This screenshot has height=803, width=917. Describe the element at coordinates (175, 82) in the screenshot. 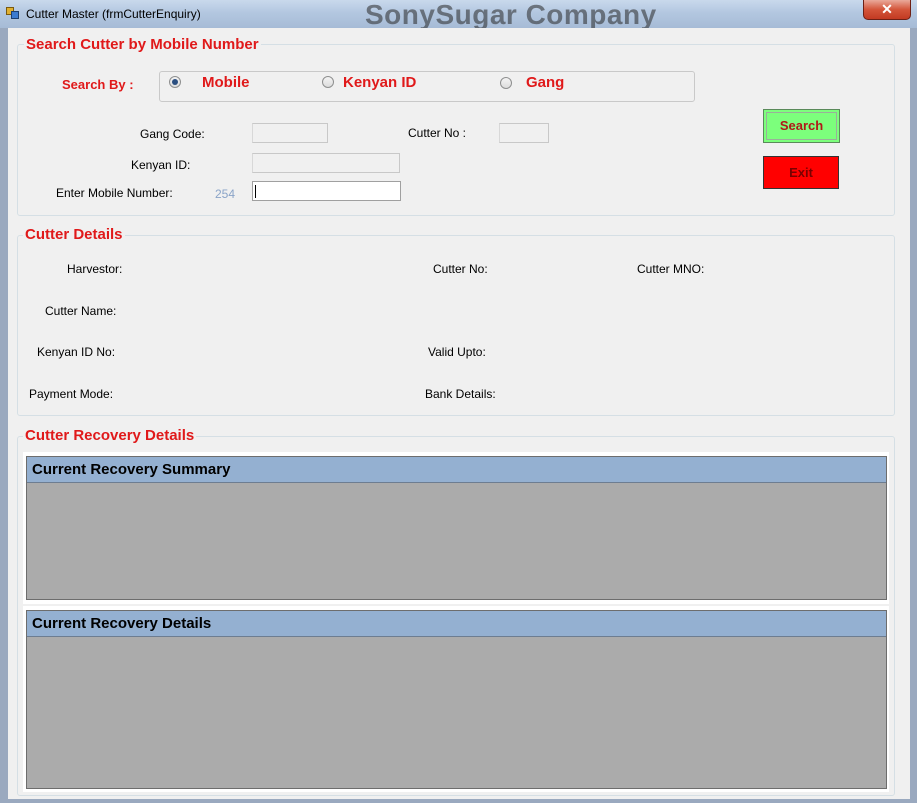

I see `radio-mobile` at that location.